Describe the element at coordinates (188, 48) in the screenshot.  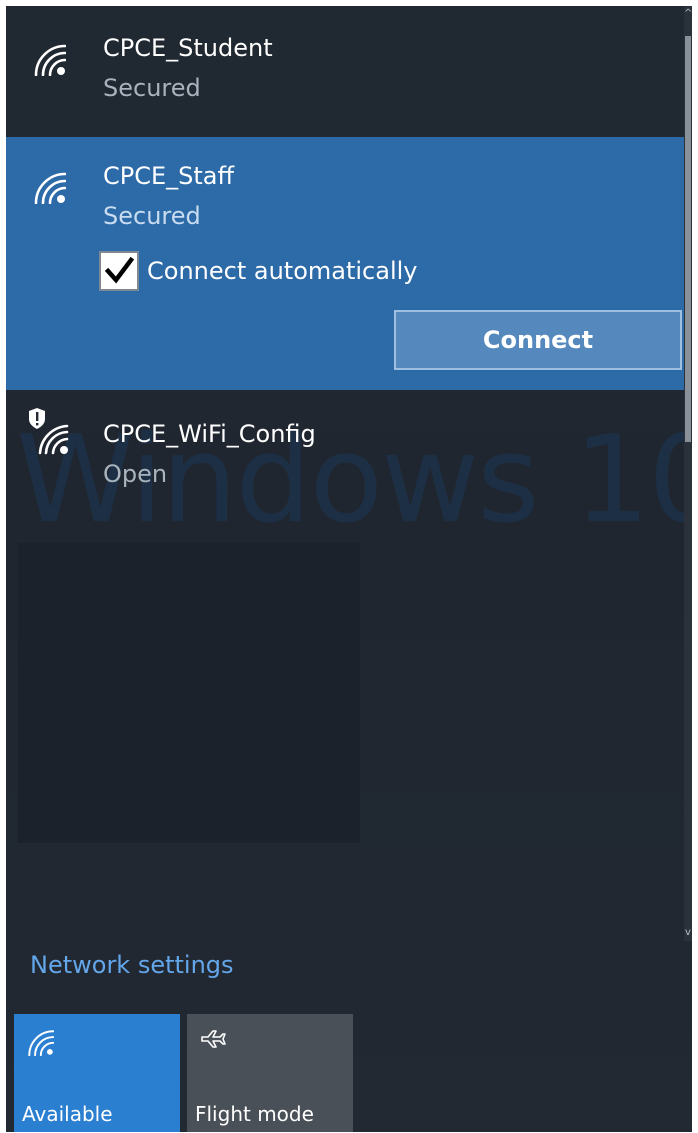
I see `network-name: CPCE_Student` at that location.